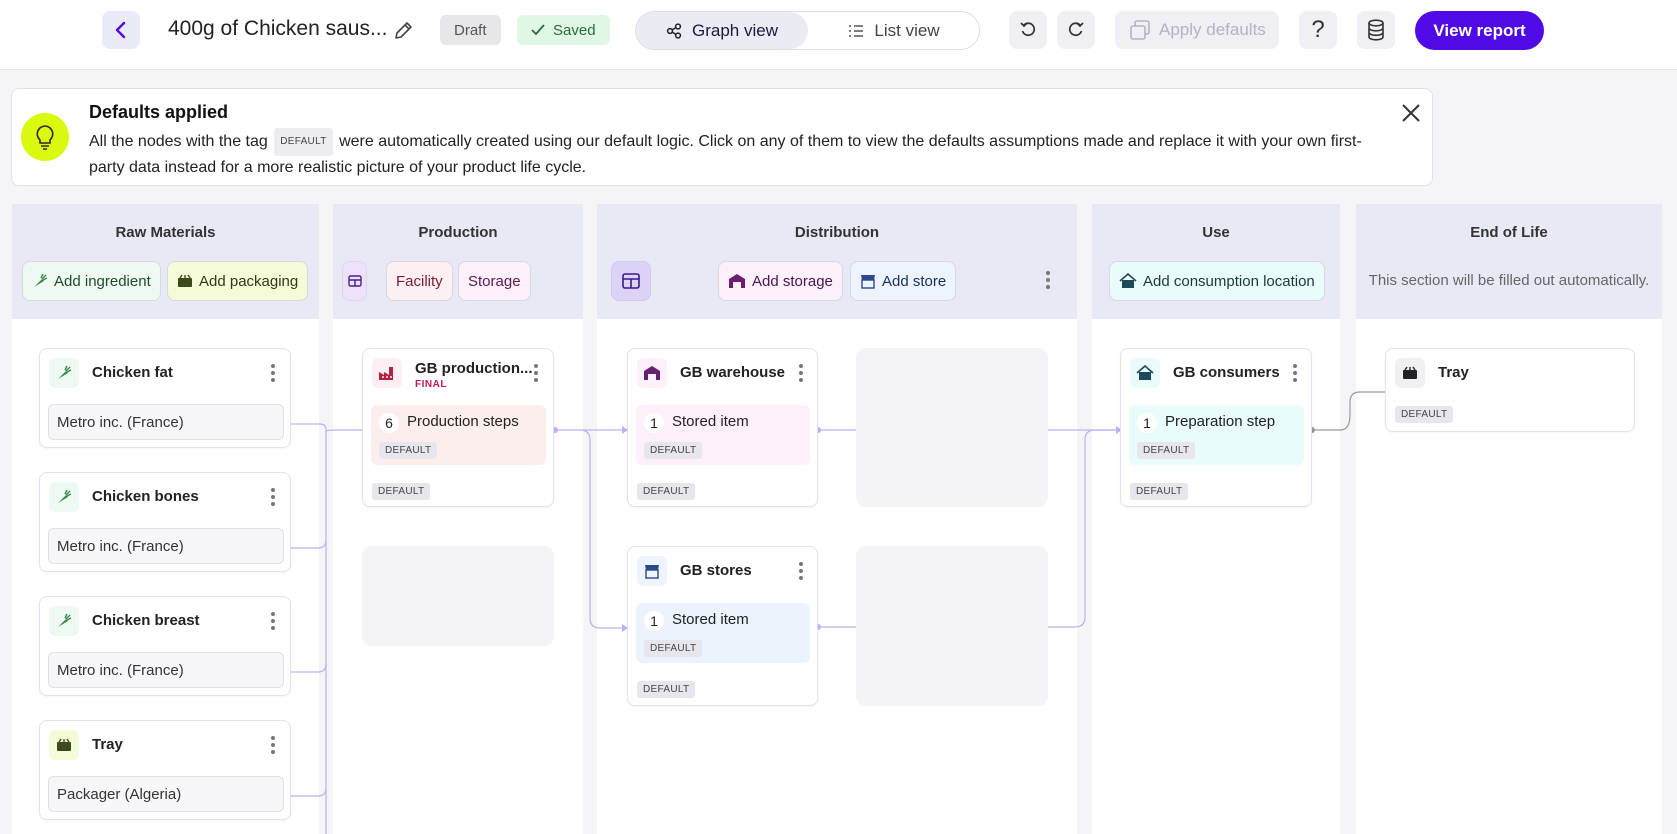  What do you see at coordinates (166, 794) in the screenshot?
I see `supplier-field: Packager (Algeria)` at bounding box center [166, 794].